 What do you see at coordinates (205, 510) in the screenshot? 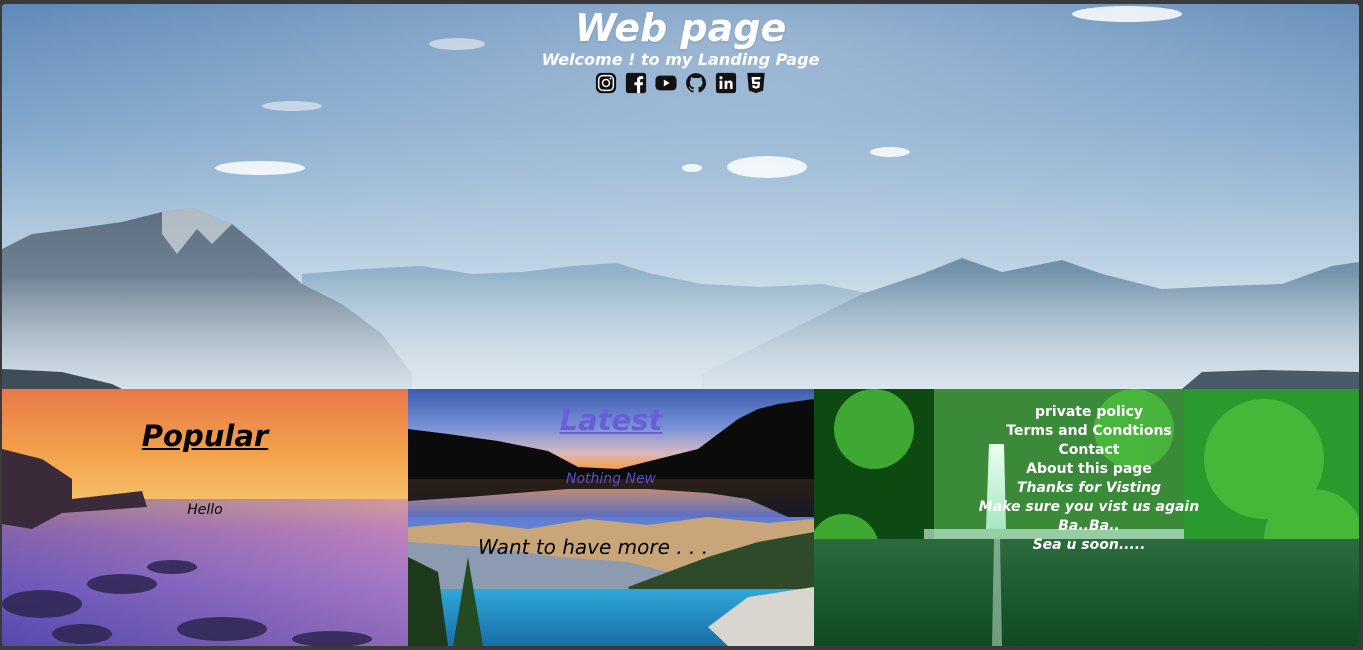
I see `popular-text: Hello` at bounding box center [205, 510].